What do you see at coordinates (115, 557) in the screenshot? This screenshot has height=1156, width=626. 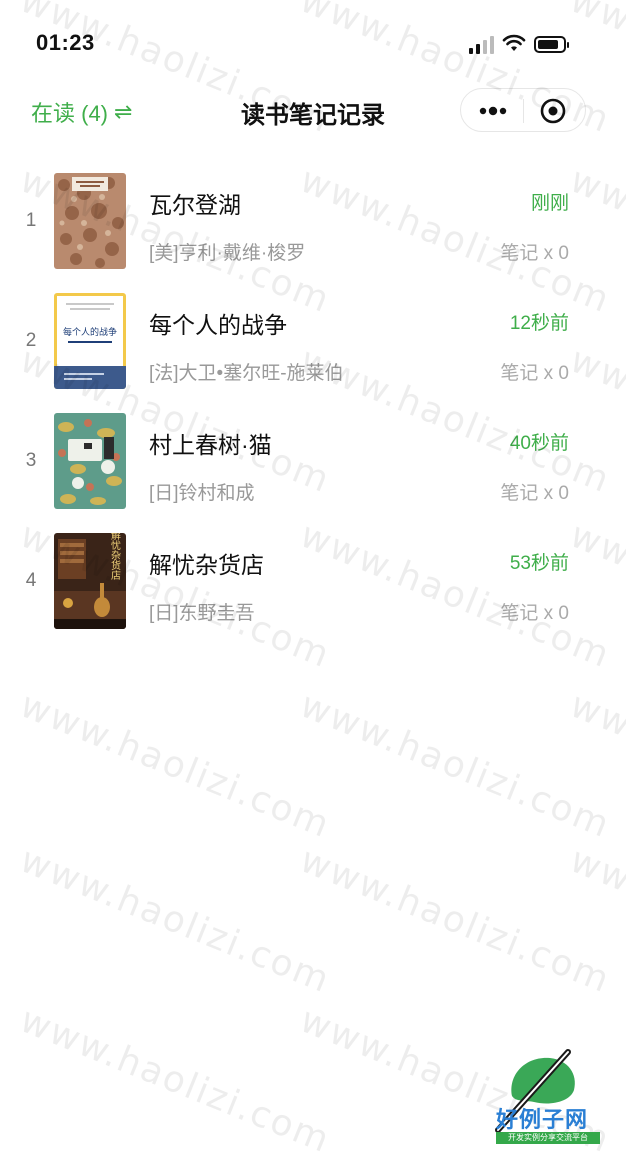 I see `cover-title-text: 解忧杂货店` at bounding box center [115, 557].